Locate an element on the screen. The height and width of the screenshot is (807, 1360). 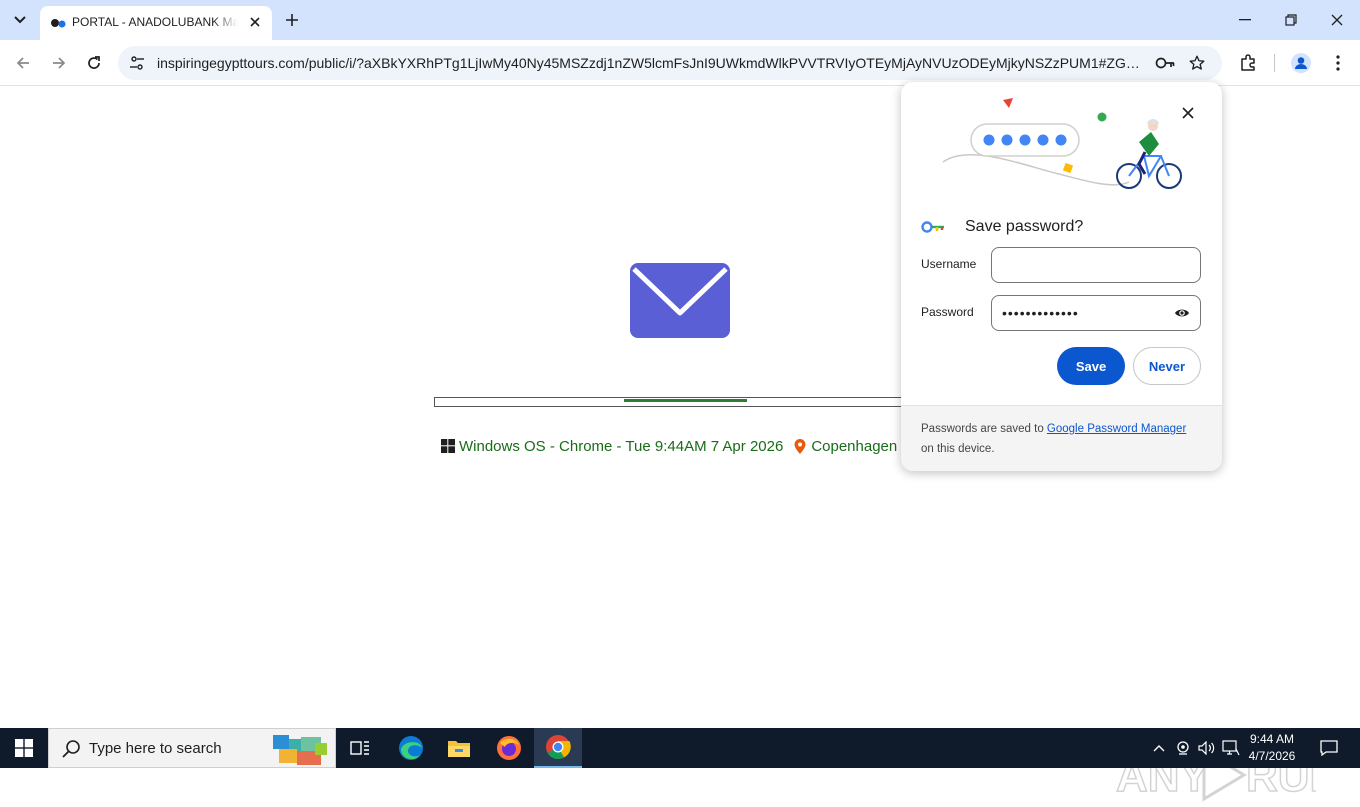
avatar-icon is located at coordinates (1301, 63).